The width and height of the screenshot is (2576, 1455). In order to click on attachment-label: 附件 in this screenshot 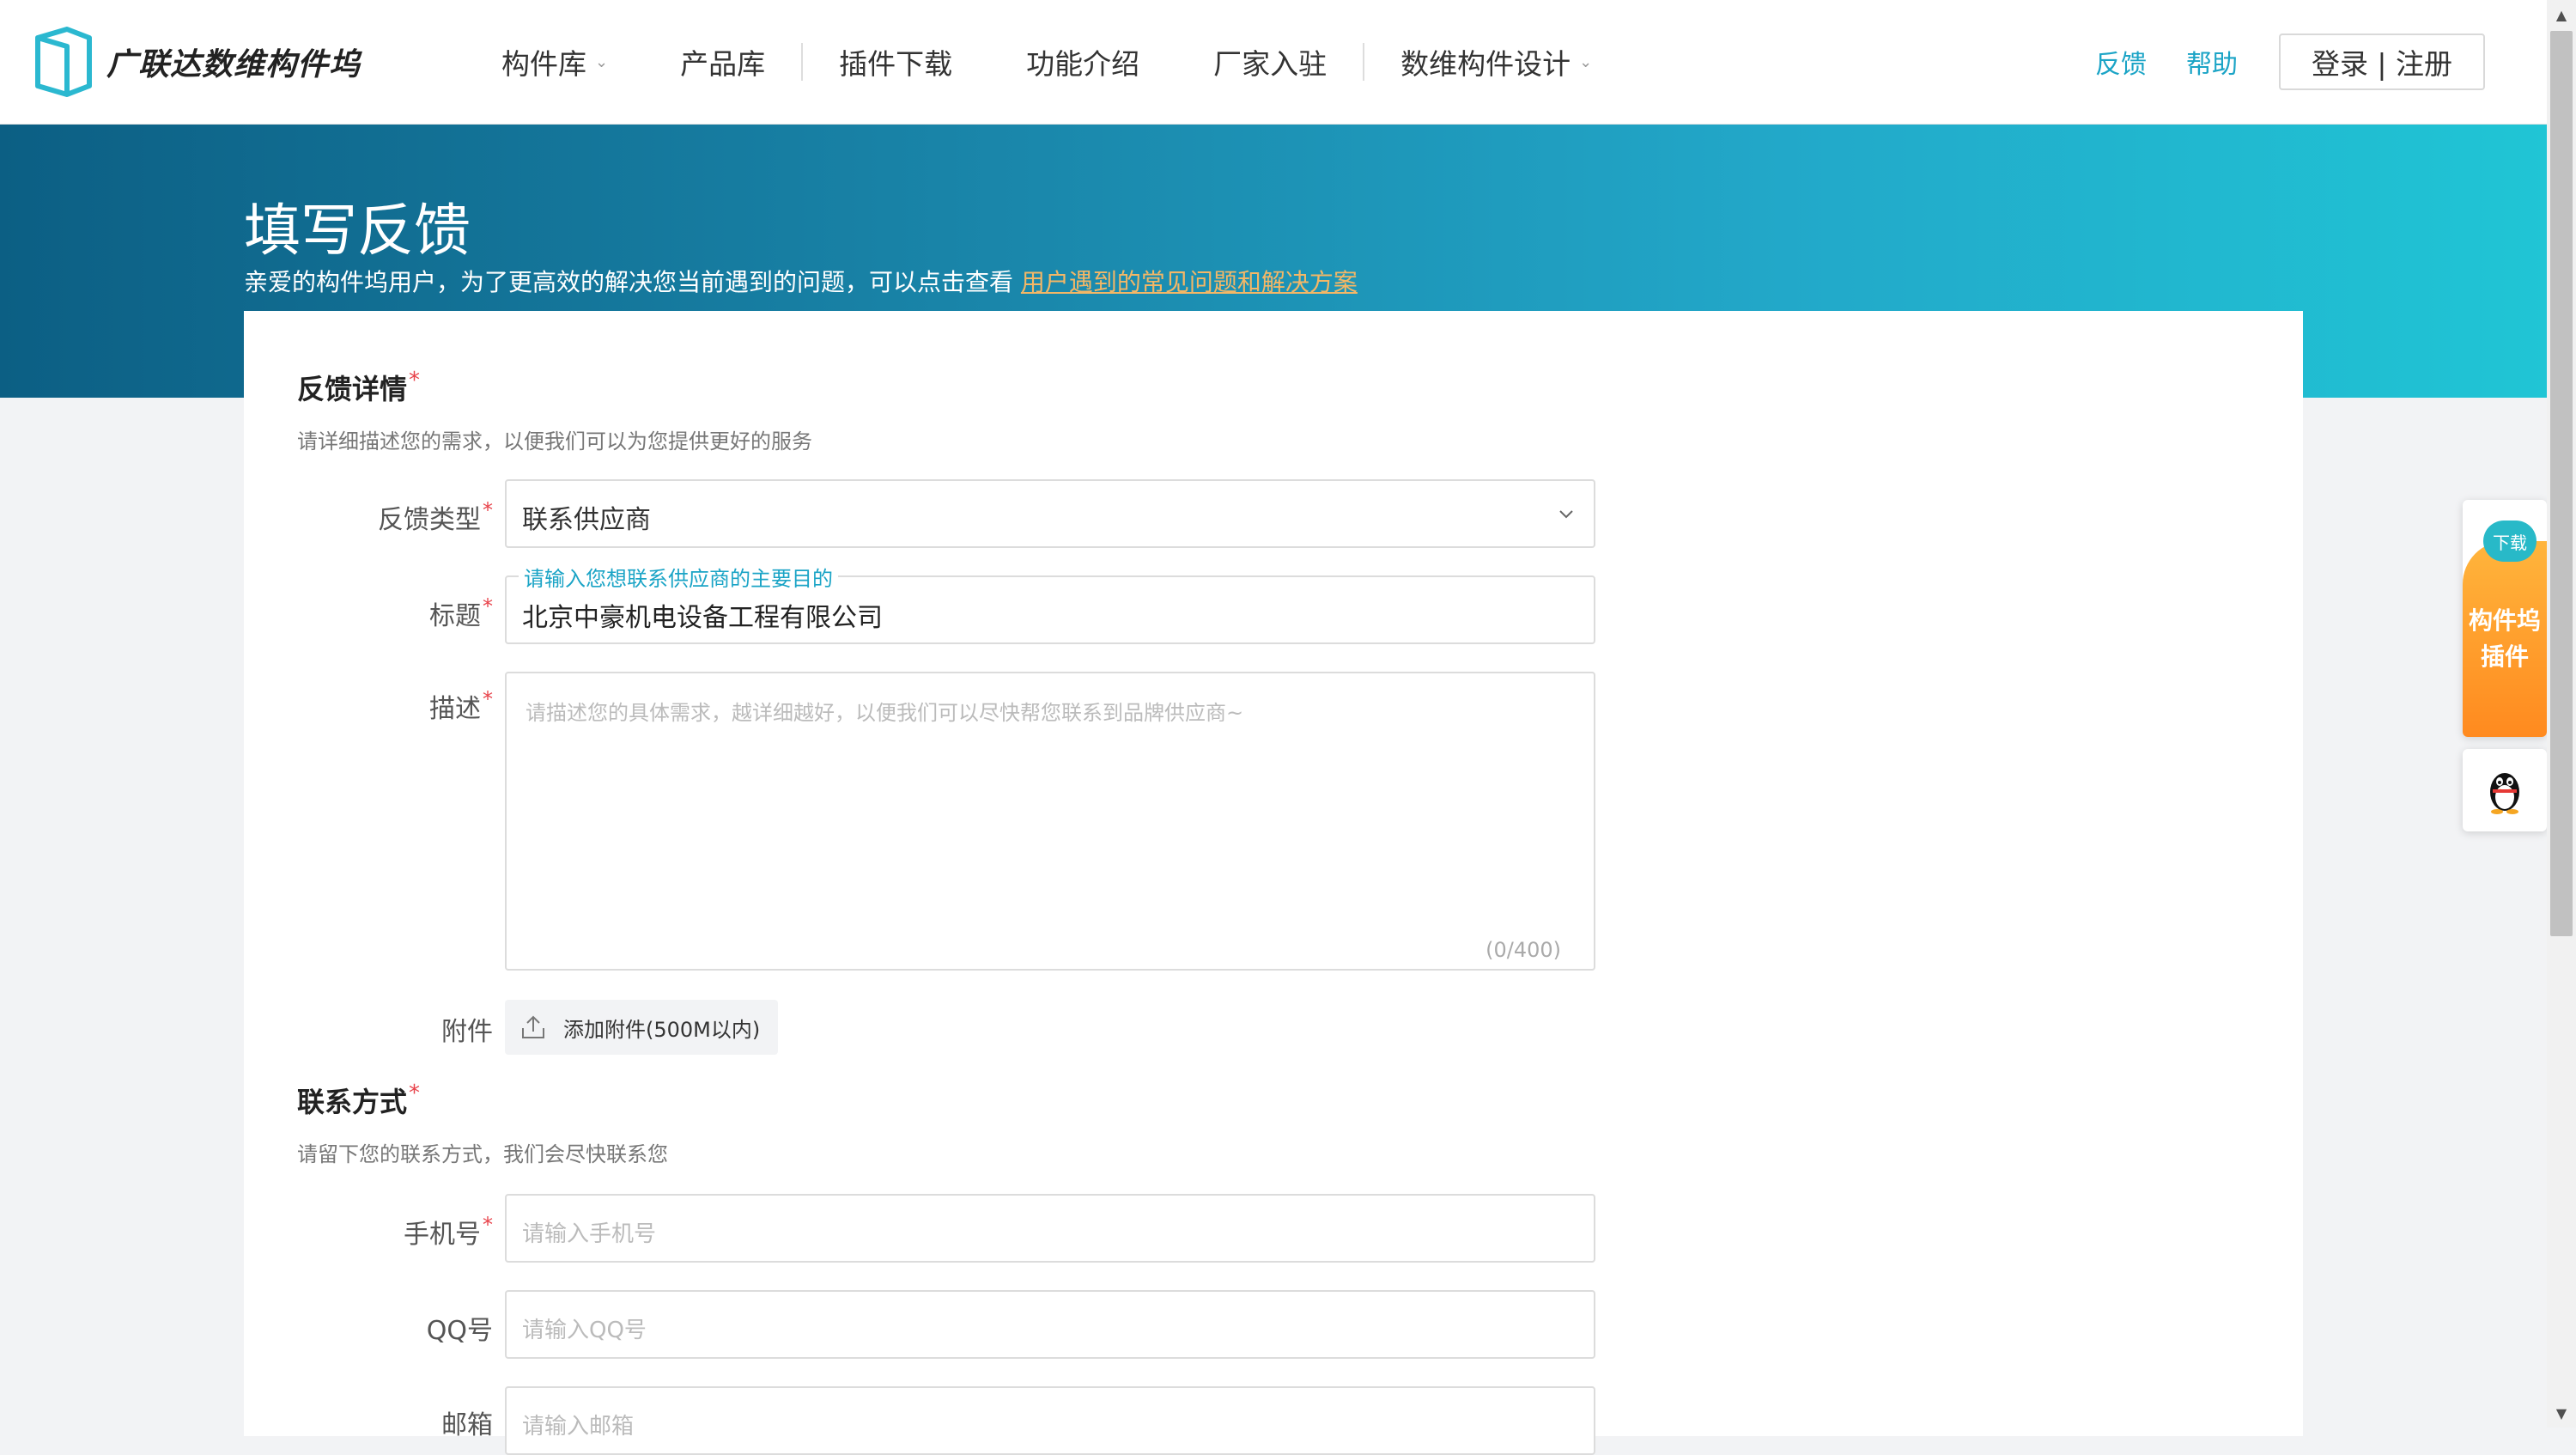, I will do `click(467, 1032)`.